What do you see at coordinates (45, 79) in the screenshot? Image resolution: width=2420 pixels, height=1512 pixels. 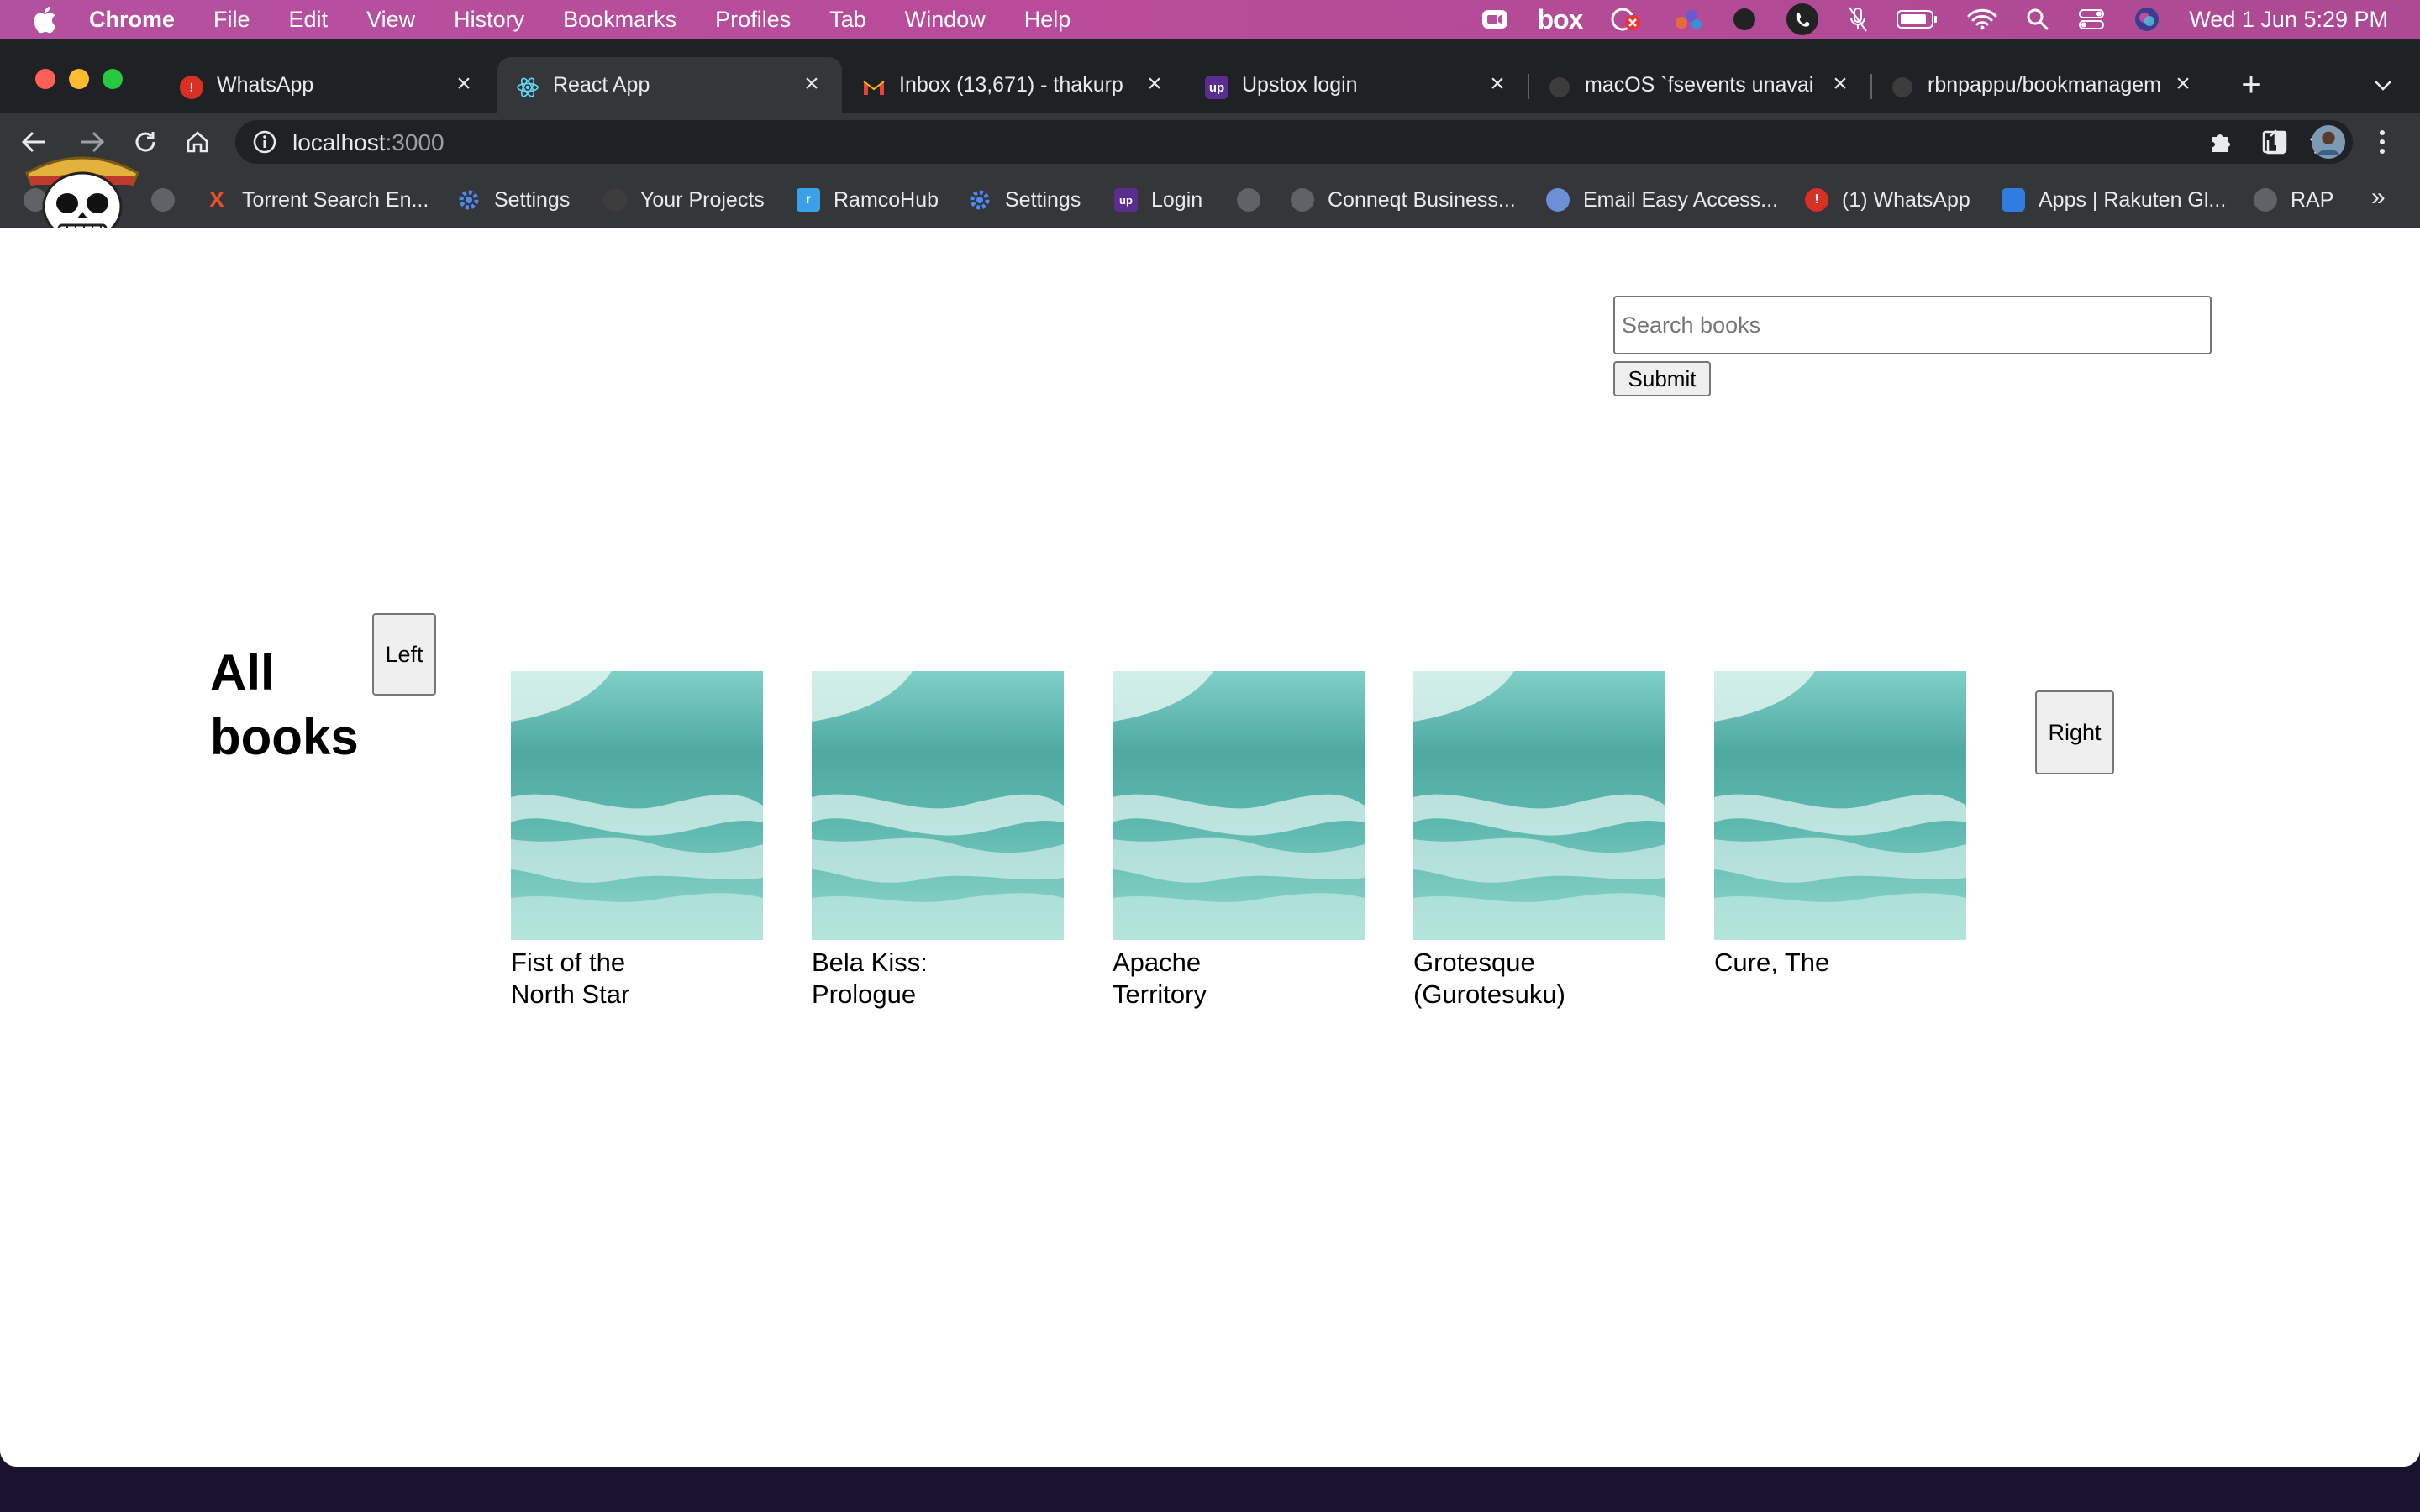 I see `window-close-button` at bounding box center [45, 79].